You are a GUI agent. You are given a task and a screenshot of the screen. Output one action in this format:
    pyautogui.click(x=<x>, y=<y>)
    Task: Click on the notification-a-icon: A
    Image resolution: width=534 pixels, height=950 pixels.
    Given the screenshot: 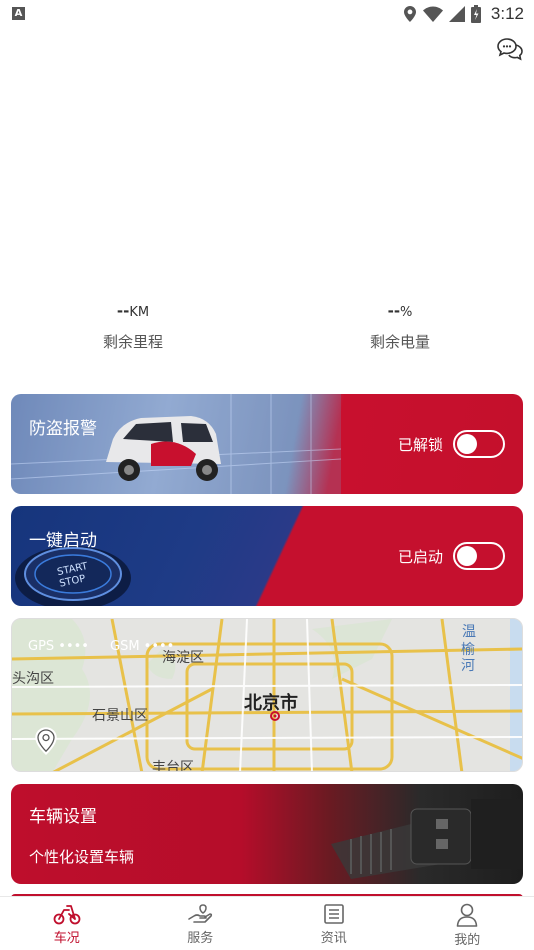 What is the action you would take?
    pyautogui.click(x=18, y=13)
    